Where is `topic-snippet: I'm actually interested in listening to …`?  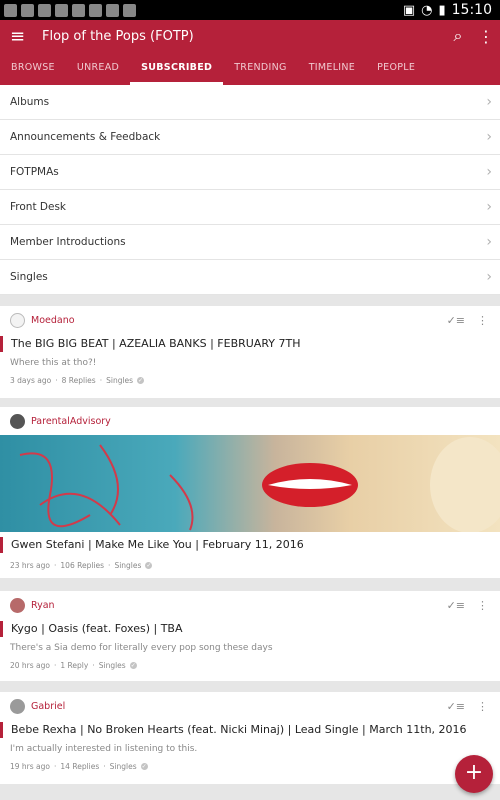 topic-snippet: I'm actually interested in listening to … is located at coordinates (104, 749).